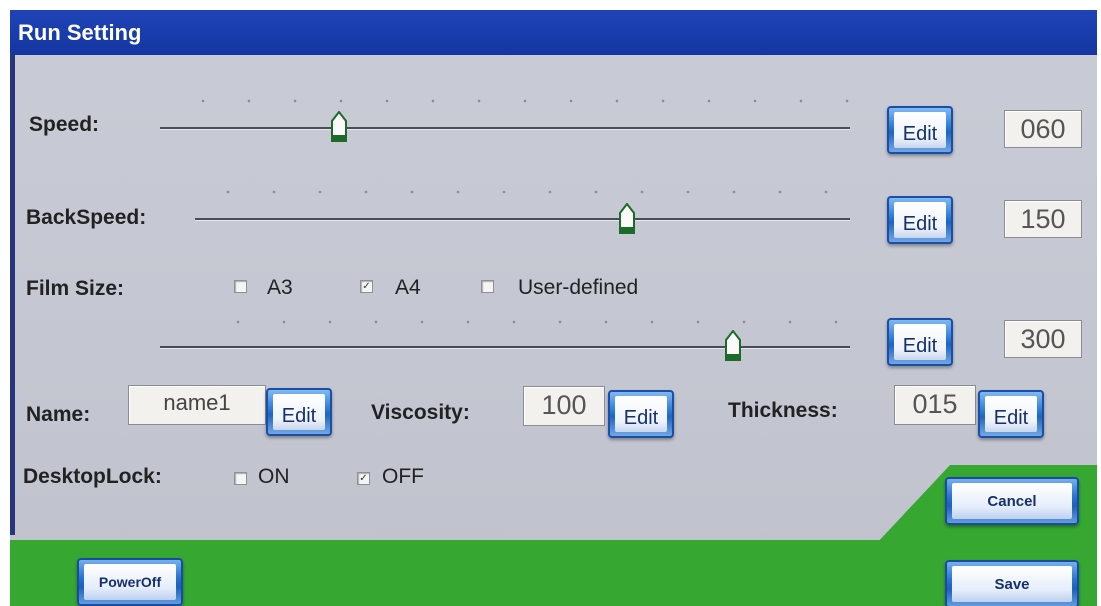 The height and width of the screenshot is (606, 1101). What do you see at coordinates (299, 416) in the screenshot?
I see `name-edit-label: Edit` at bounding box center [299, 416].